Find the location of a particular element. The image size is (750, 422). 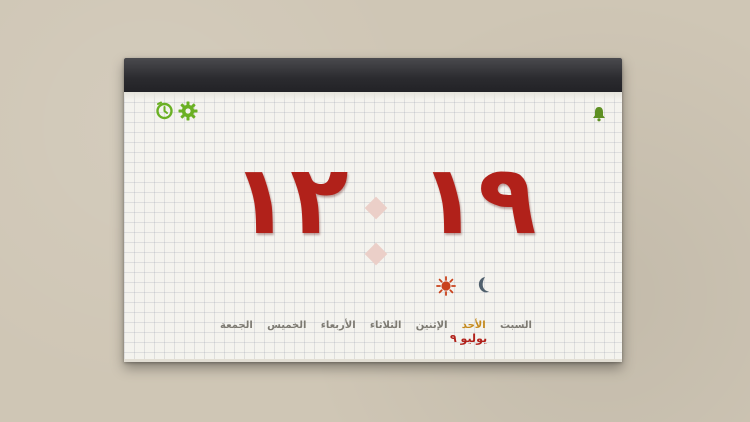

timer-icon is located at coordinates (164, 110).